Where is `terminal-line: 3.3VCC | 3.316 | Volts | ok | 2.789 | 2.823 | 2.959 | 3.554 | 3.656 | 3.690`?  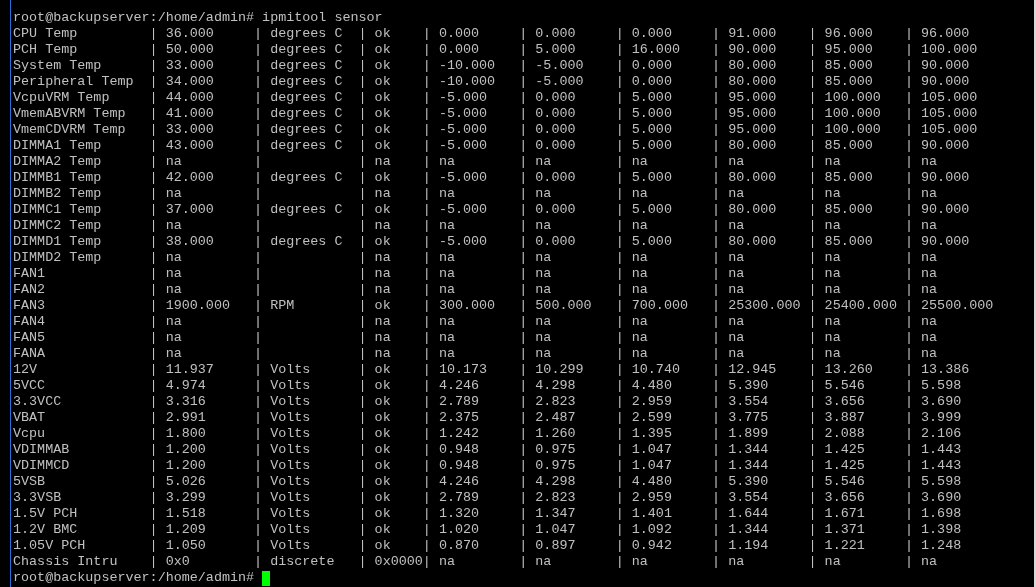 terminal-line: 3.3VCC | 3.316 | Volts | ok | 2.789 | 2.823 | 2.959 | 3.554 | 3.656 | 3.690 is located at coordinates (488, 402).